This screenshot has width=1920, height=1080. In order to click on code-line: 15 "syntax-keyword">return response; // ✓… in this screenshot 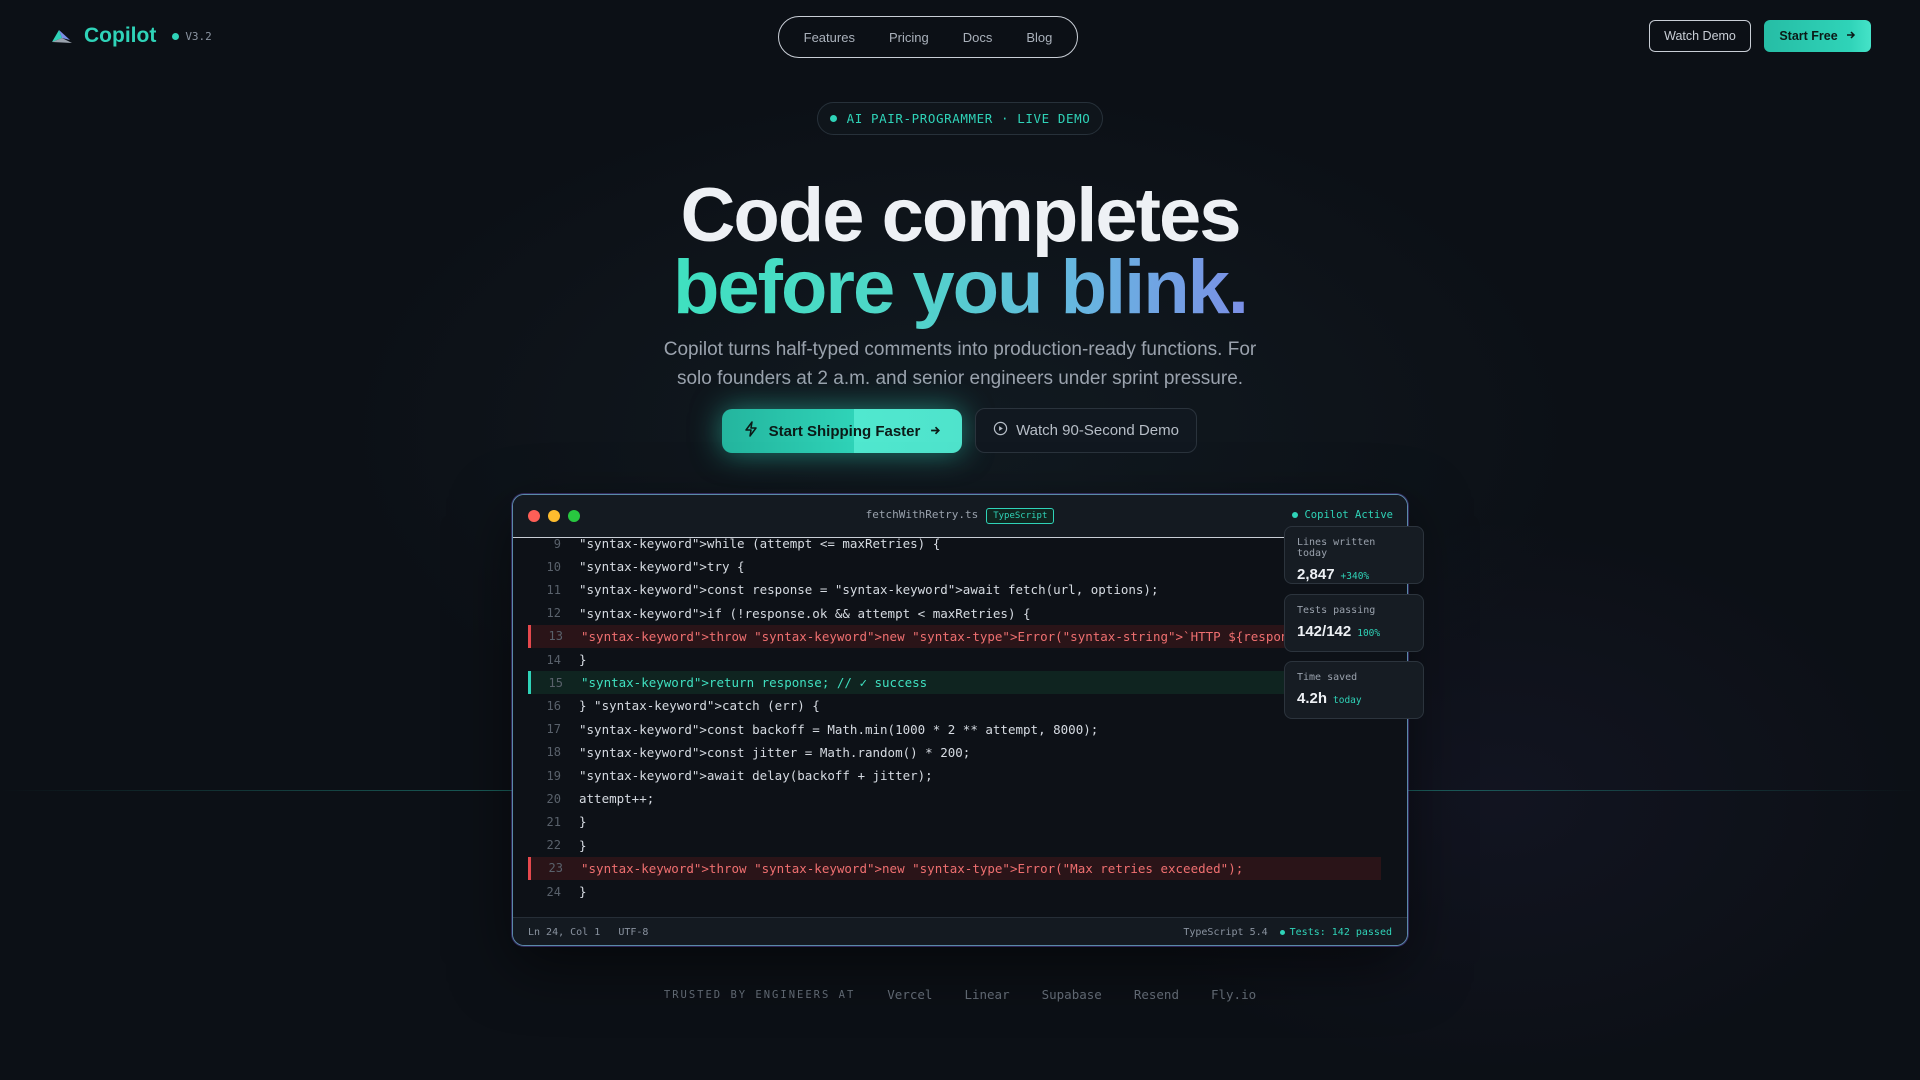, I will do `click(954, 683)`.